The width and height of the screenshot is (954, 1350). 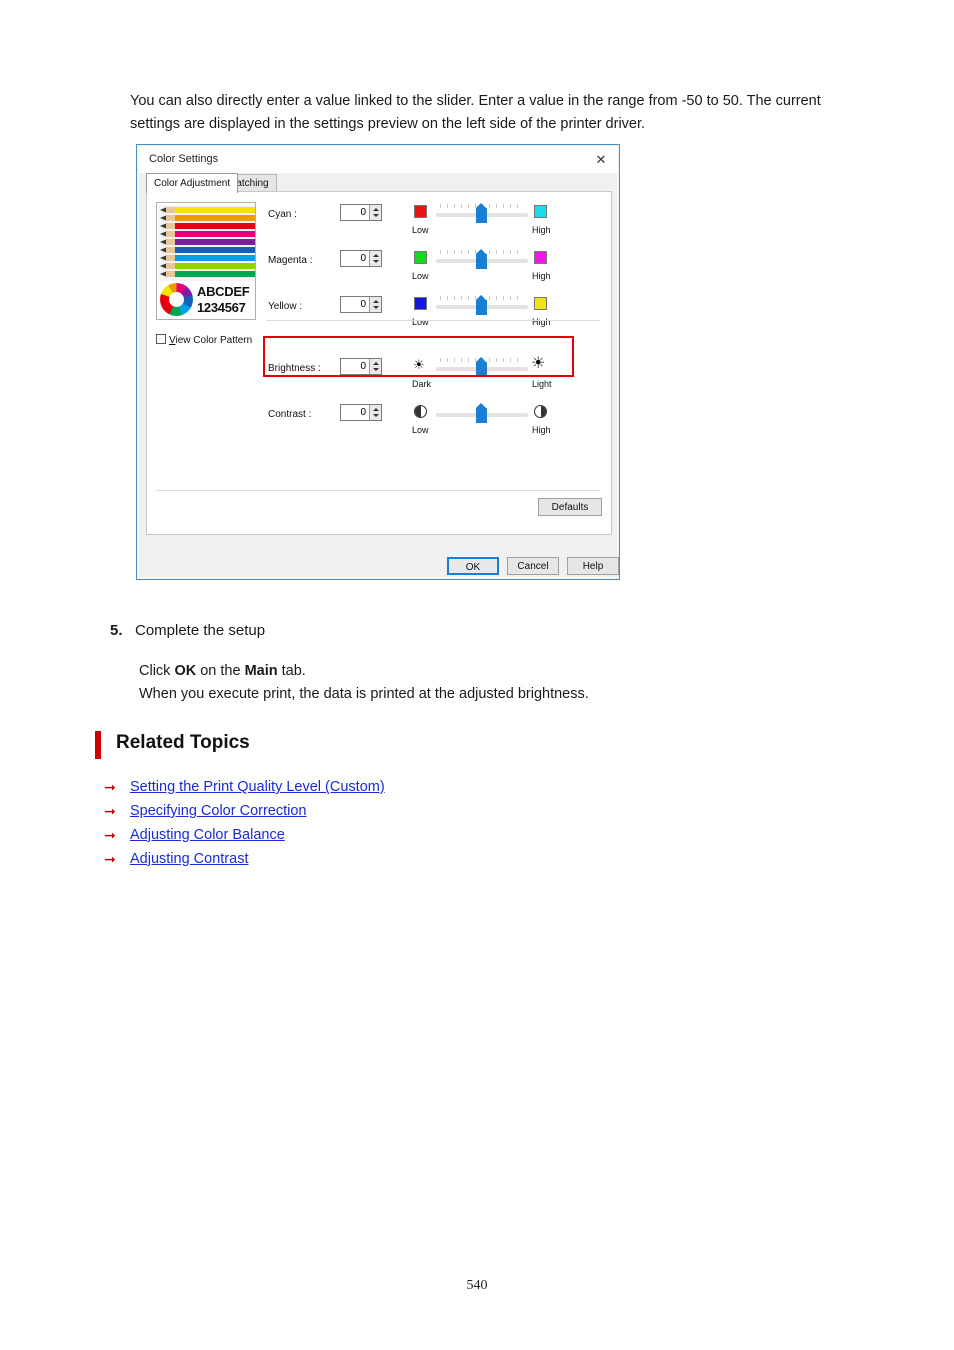 What do you see at coordinates (285, 306) in the screenshot?
I see `label-yellow: Yellow :` at bounding box center [285, 306].